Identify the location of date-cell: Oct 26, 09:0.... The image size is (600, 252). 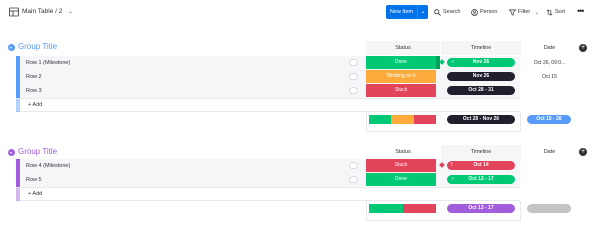
(549, 63).